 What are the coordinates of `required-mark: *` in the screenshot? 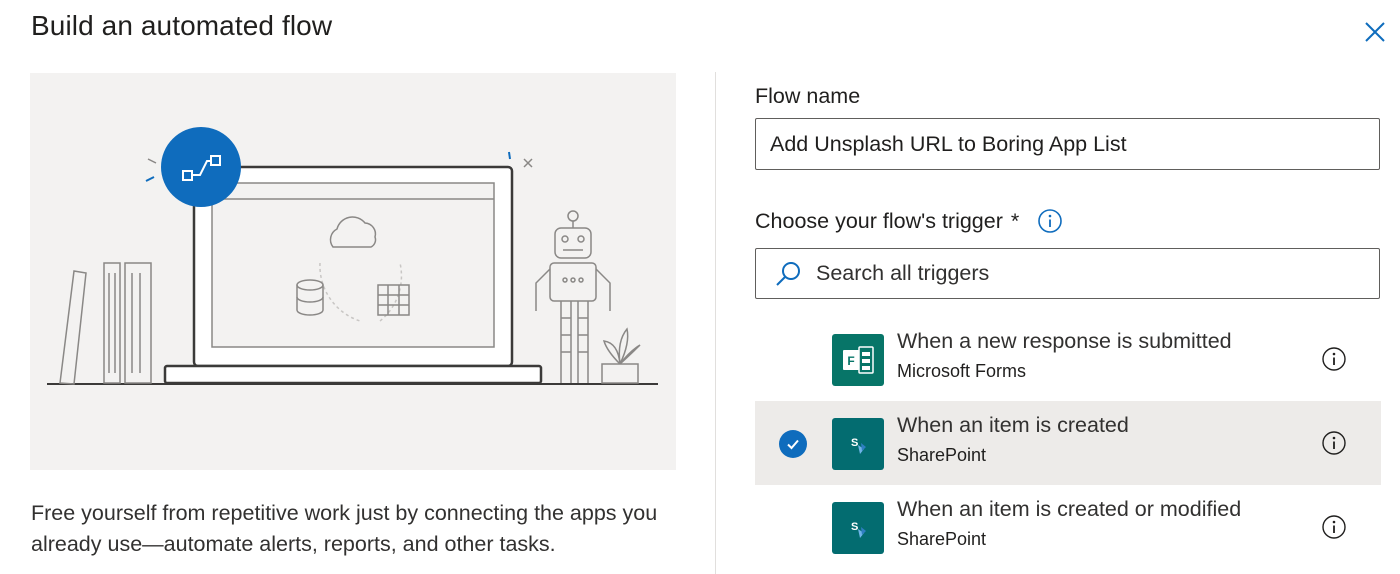 It's located at (1015, 220).